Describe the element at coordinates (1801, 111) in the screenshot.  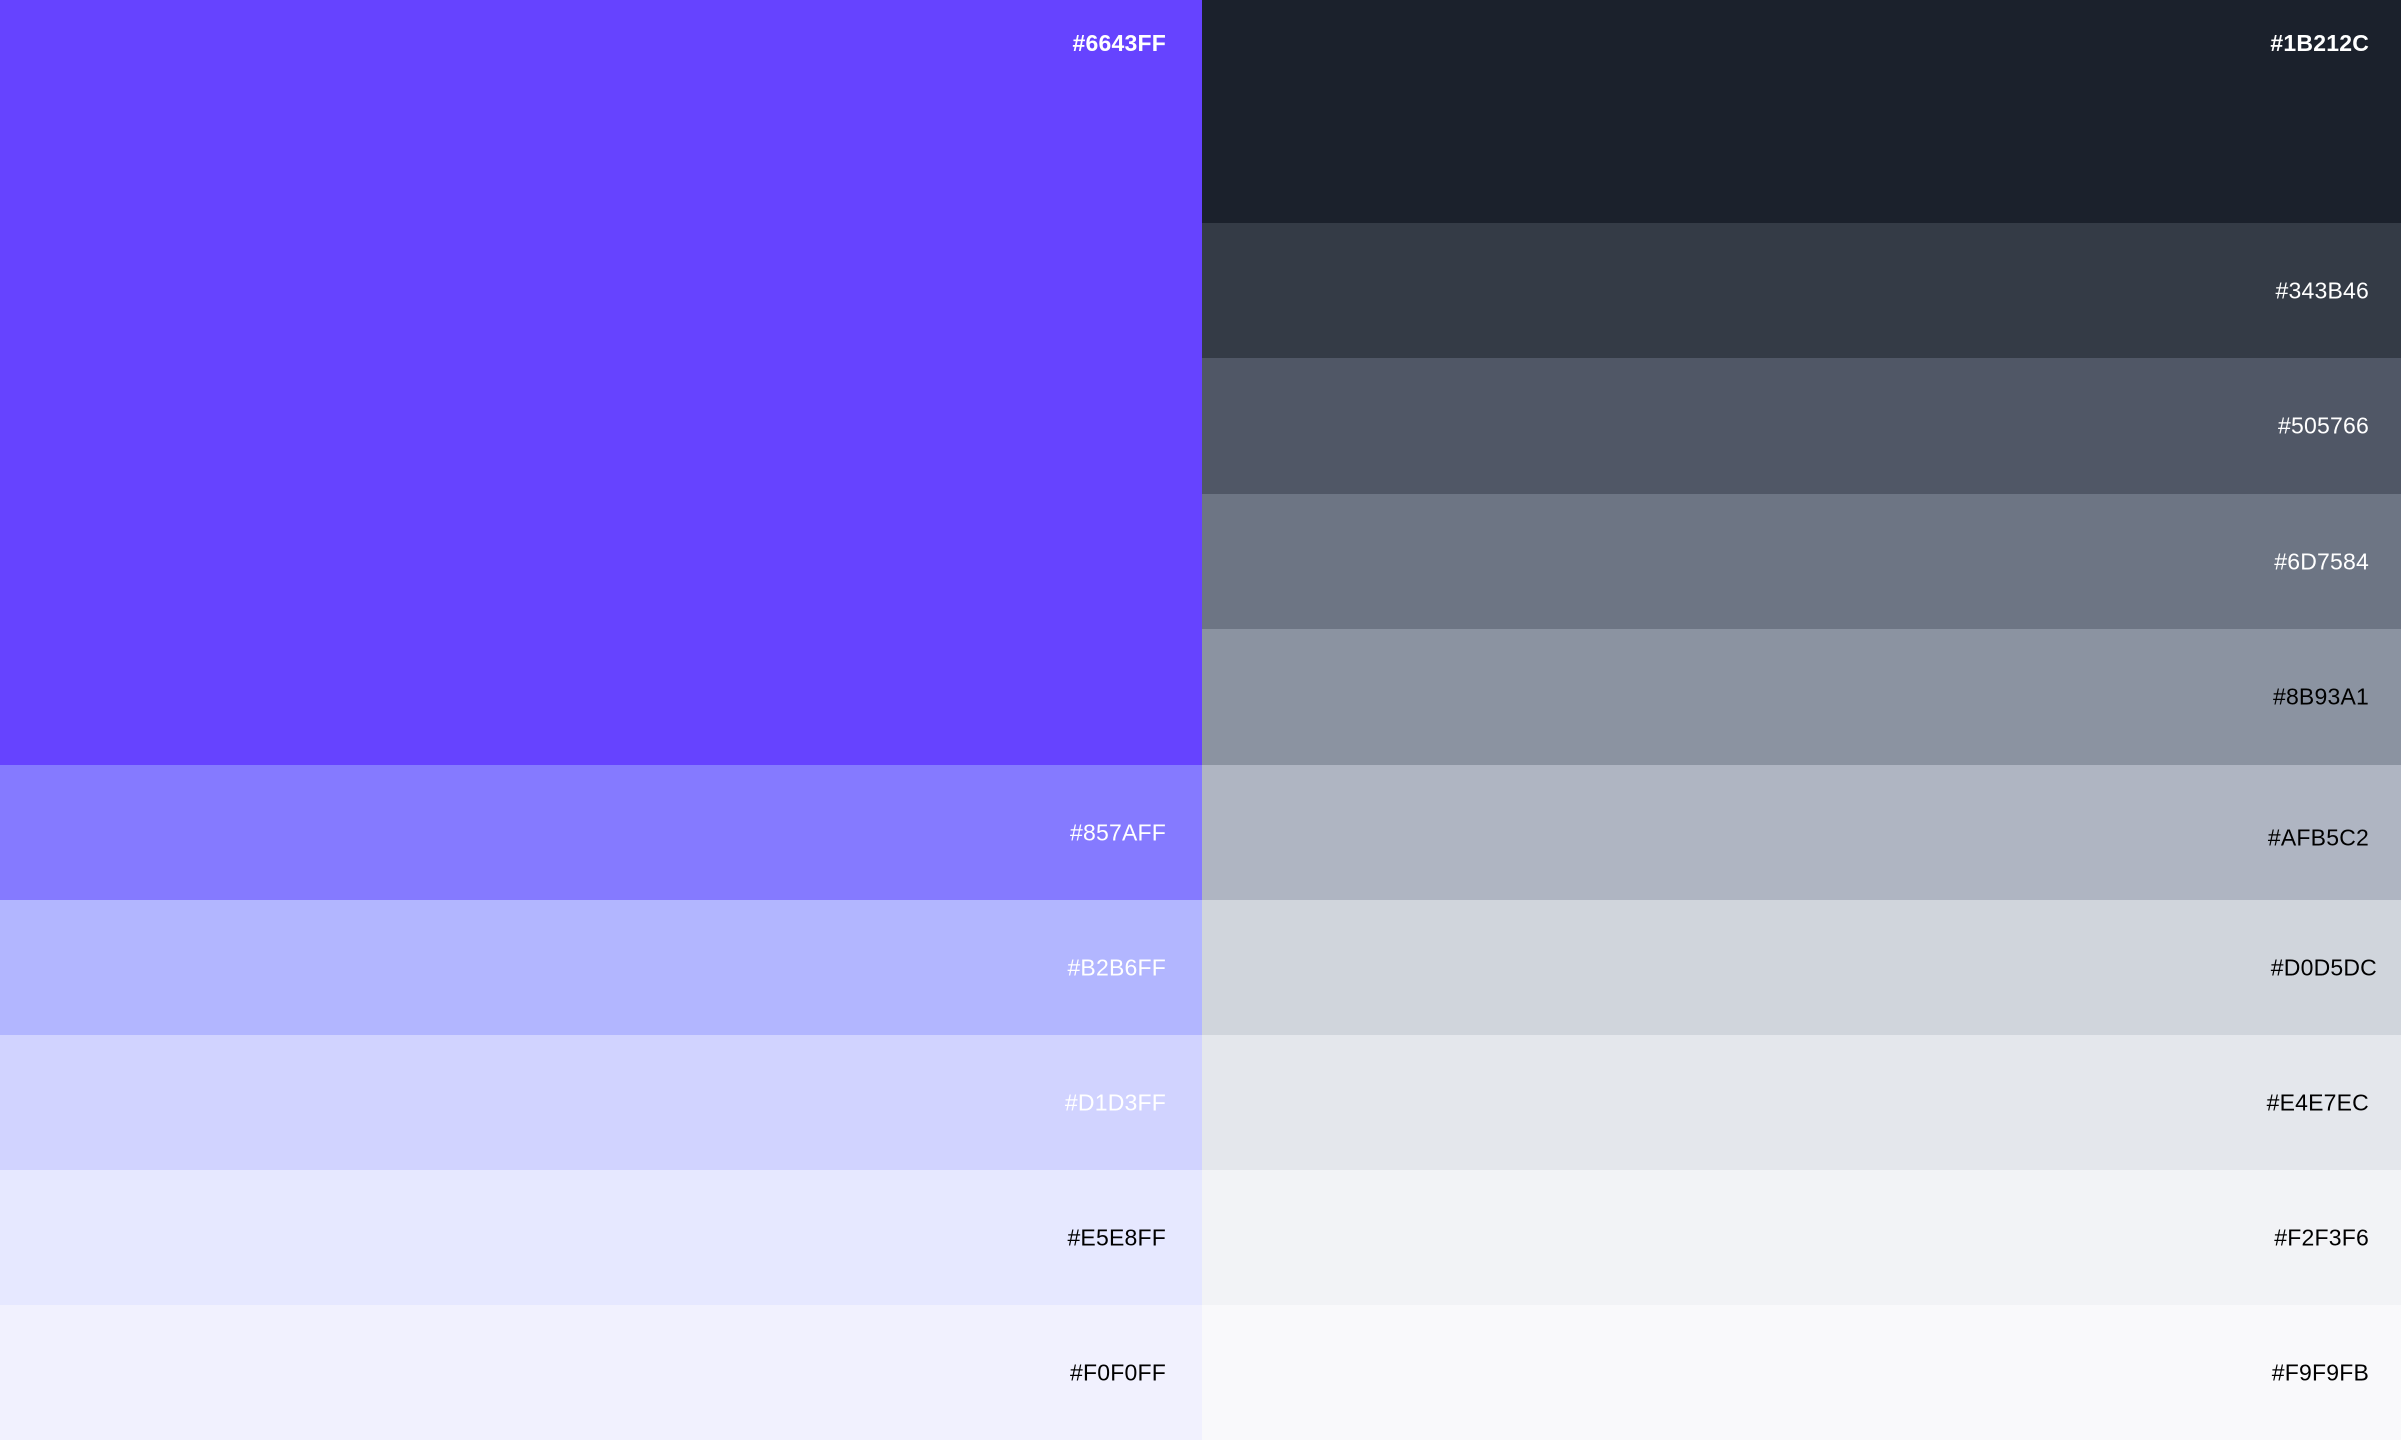
I see `swatch-neutral-0: #1B212C` at that location.